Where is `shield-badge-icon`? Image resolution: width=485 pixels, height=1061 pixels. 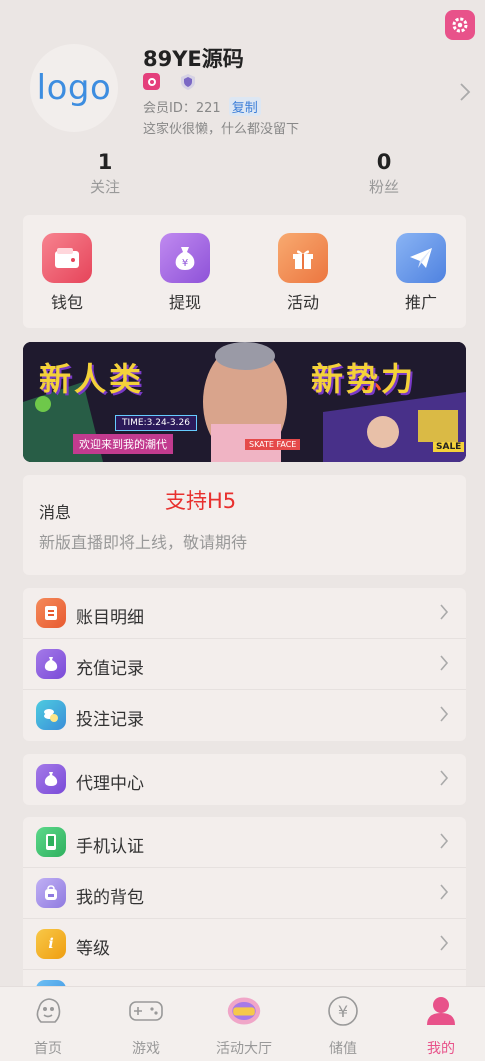
shield-badge-icon is located at coordinates (188, 82).